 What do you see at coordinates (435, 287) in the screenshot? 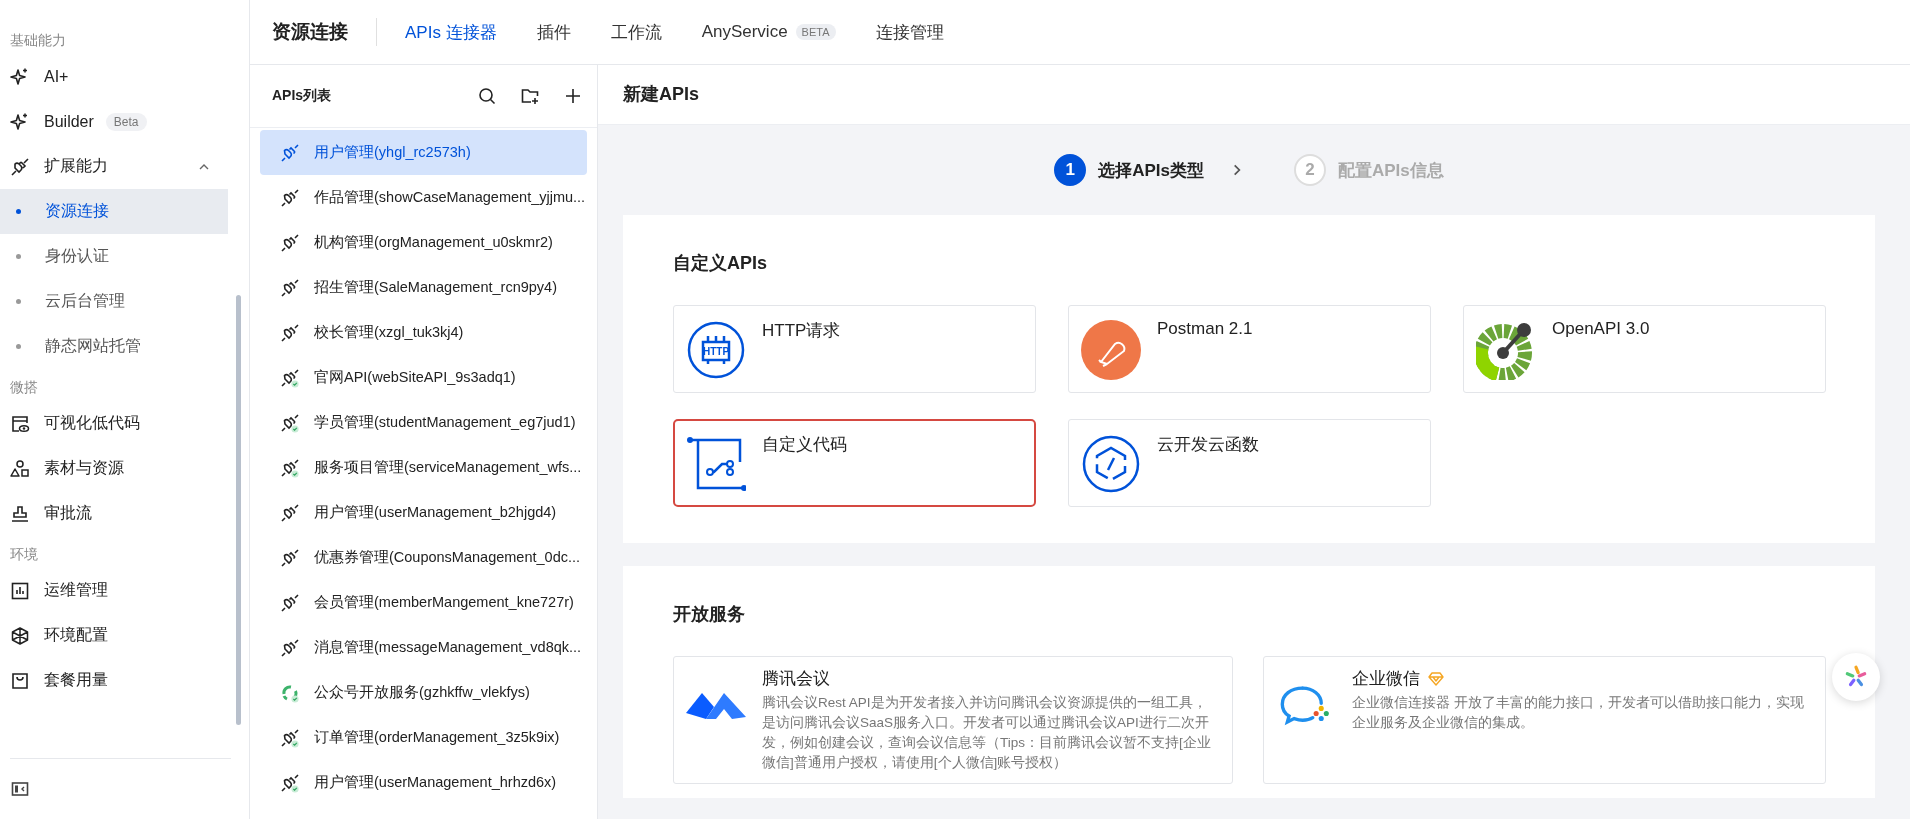
I see `api-name: 招生管理(SaleManagement_rcn9py4)` at bounding box center [435, 287].